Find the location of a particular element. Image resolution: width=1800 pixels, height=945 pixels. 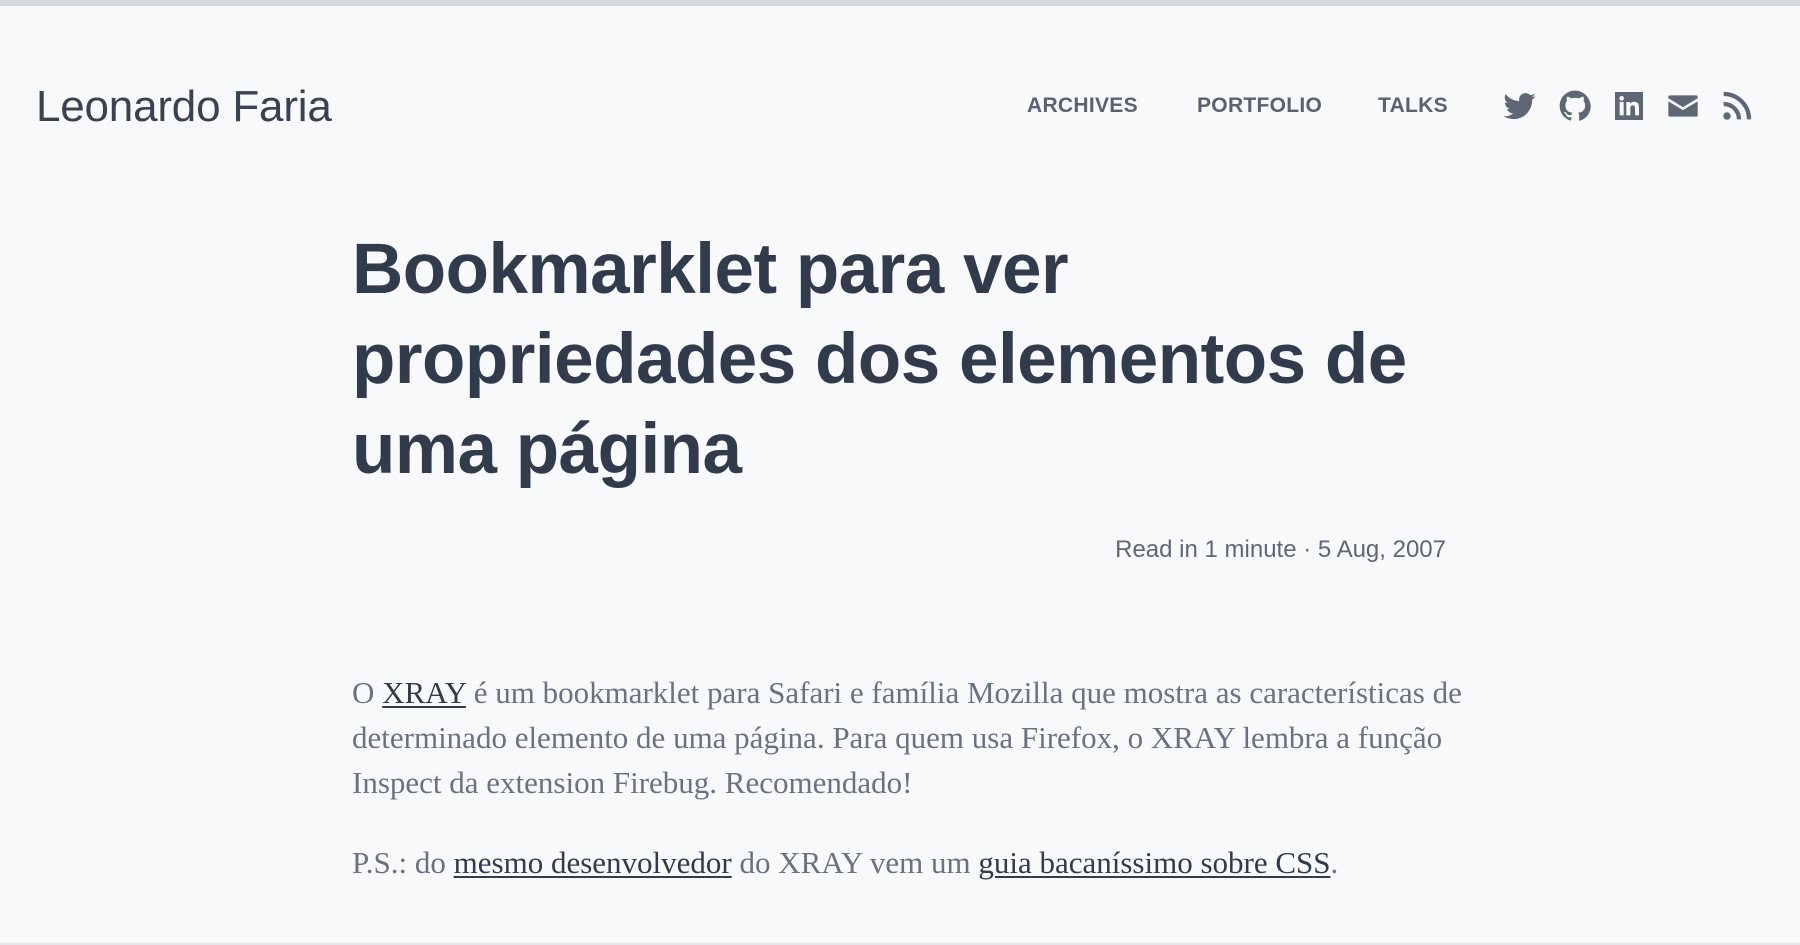

text-segment: do XRAY vem um is located at coordinates (855, 862).